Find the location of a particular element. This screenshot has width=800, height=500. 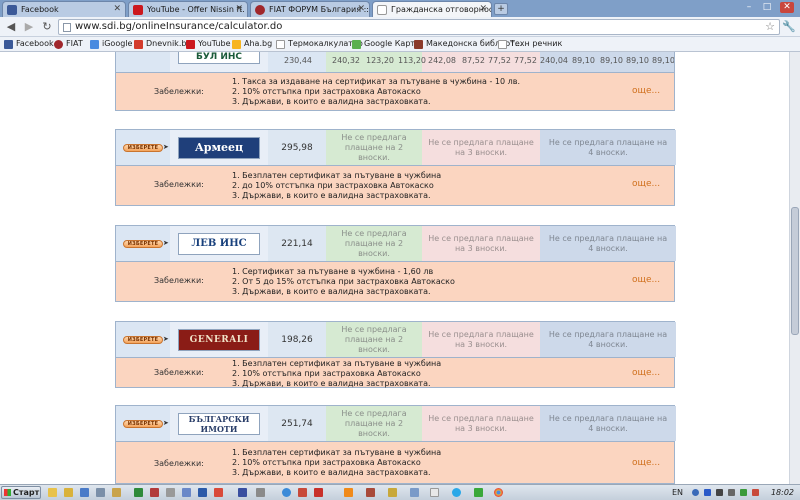

bookmark-youtube: YouTube is located at coordinates (208, 44).